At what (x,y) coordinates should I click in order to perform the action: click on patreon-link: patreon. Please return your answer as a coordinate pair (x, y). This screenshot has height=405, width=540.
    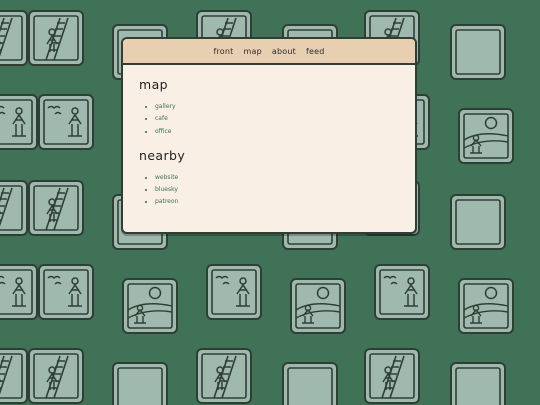
    Looking at the image, I should click on (166, 201).